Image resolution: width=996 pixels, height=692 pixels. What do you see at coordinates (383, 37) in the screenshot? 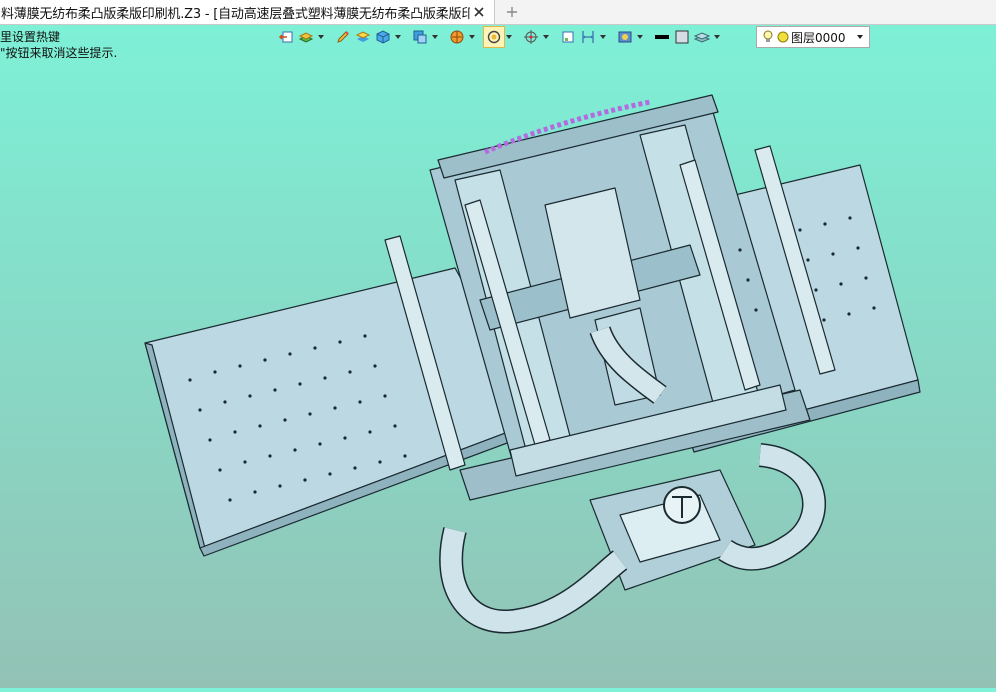
I see `solid-box-icon` at bounding box center [383, 37].